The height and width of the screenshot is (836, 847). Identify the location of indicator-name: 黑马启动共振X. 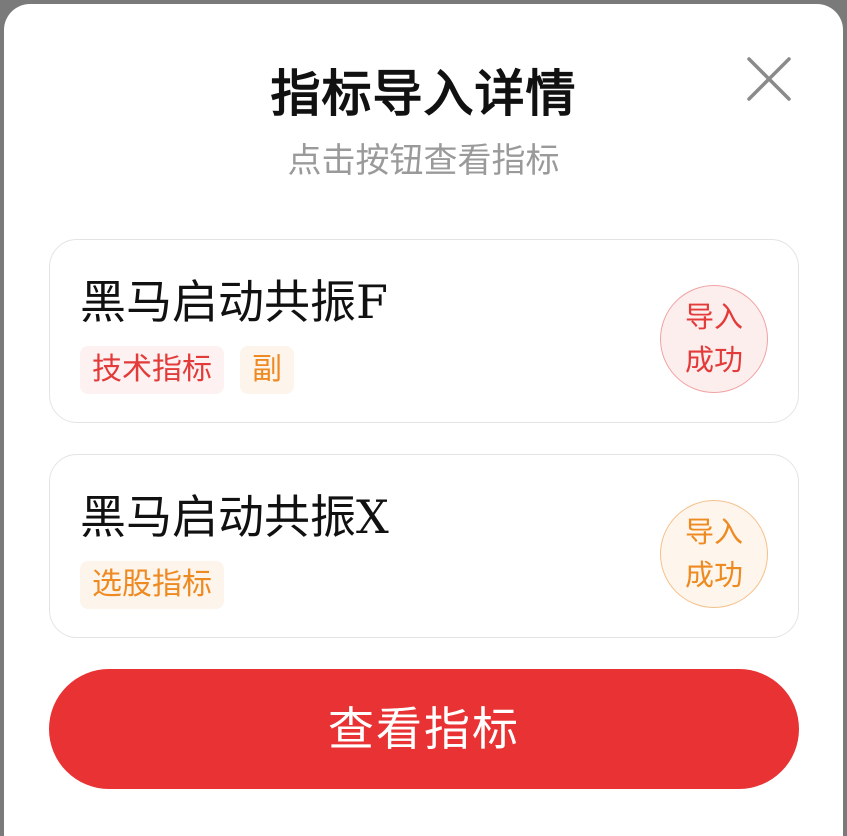
(234, 517).